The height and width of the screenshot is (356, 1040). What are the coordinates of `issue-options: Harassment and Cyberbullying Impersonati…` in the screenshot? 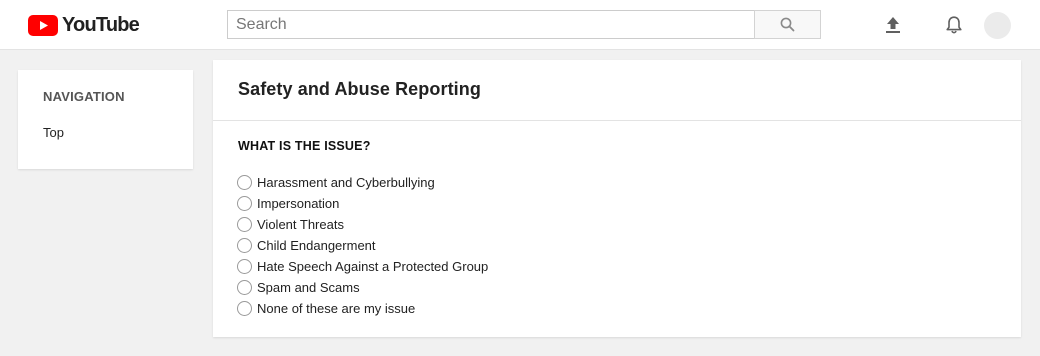 It's located at (362, 245).